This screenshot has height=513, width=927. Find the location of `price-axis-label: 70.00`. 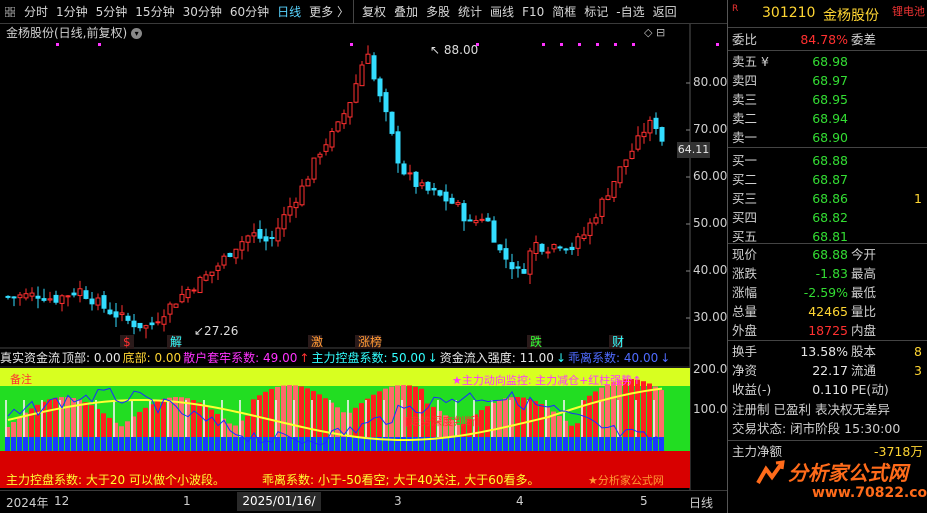

price-axis-label: 70.00 is located at coordinates (710, 129).